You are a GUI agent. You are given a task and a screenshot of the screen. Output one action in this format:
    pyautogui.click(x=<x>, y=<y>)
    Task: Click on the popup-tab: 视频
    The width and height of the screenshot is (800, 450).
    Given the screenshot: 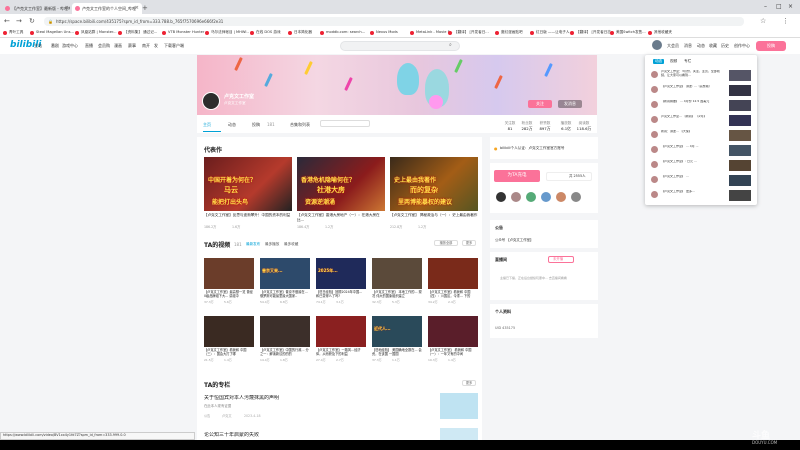 What is the action you would take?
    pyautogui.click(x=673, y=61)
    